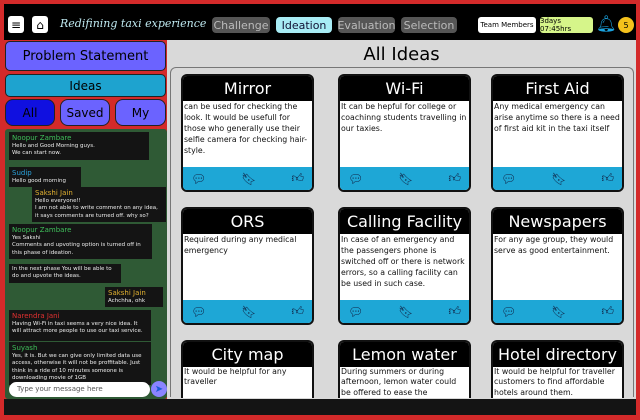  Describe the element at coordinates (30, 112) in the screenshot. I see `filter-all: All` at that location.